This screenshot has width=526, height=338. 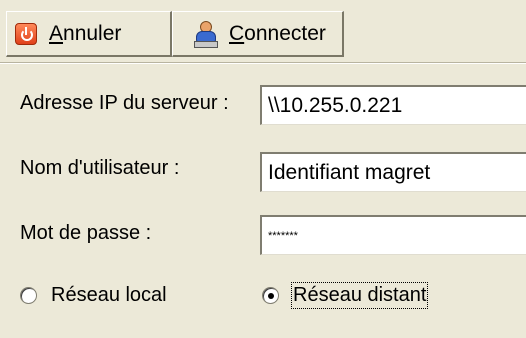 I want to click on radio-local-label: Réseau local, so click(x=109, y=295).